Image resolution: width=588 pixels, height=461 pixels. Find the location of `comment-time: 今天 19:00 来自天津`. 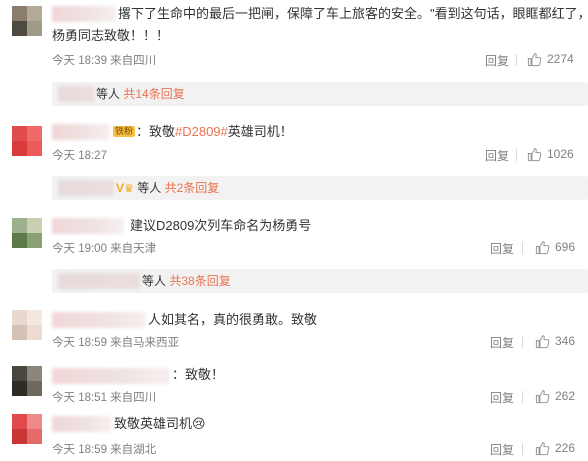

comment-time: 今天 19:00 来自天津 is located at coordinates (104, 249).